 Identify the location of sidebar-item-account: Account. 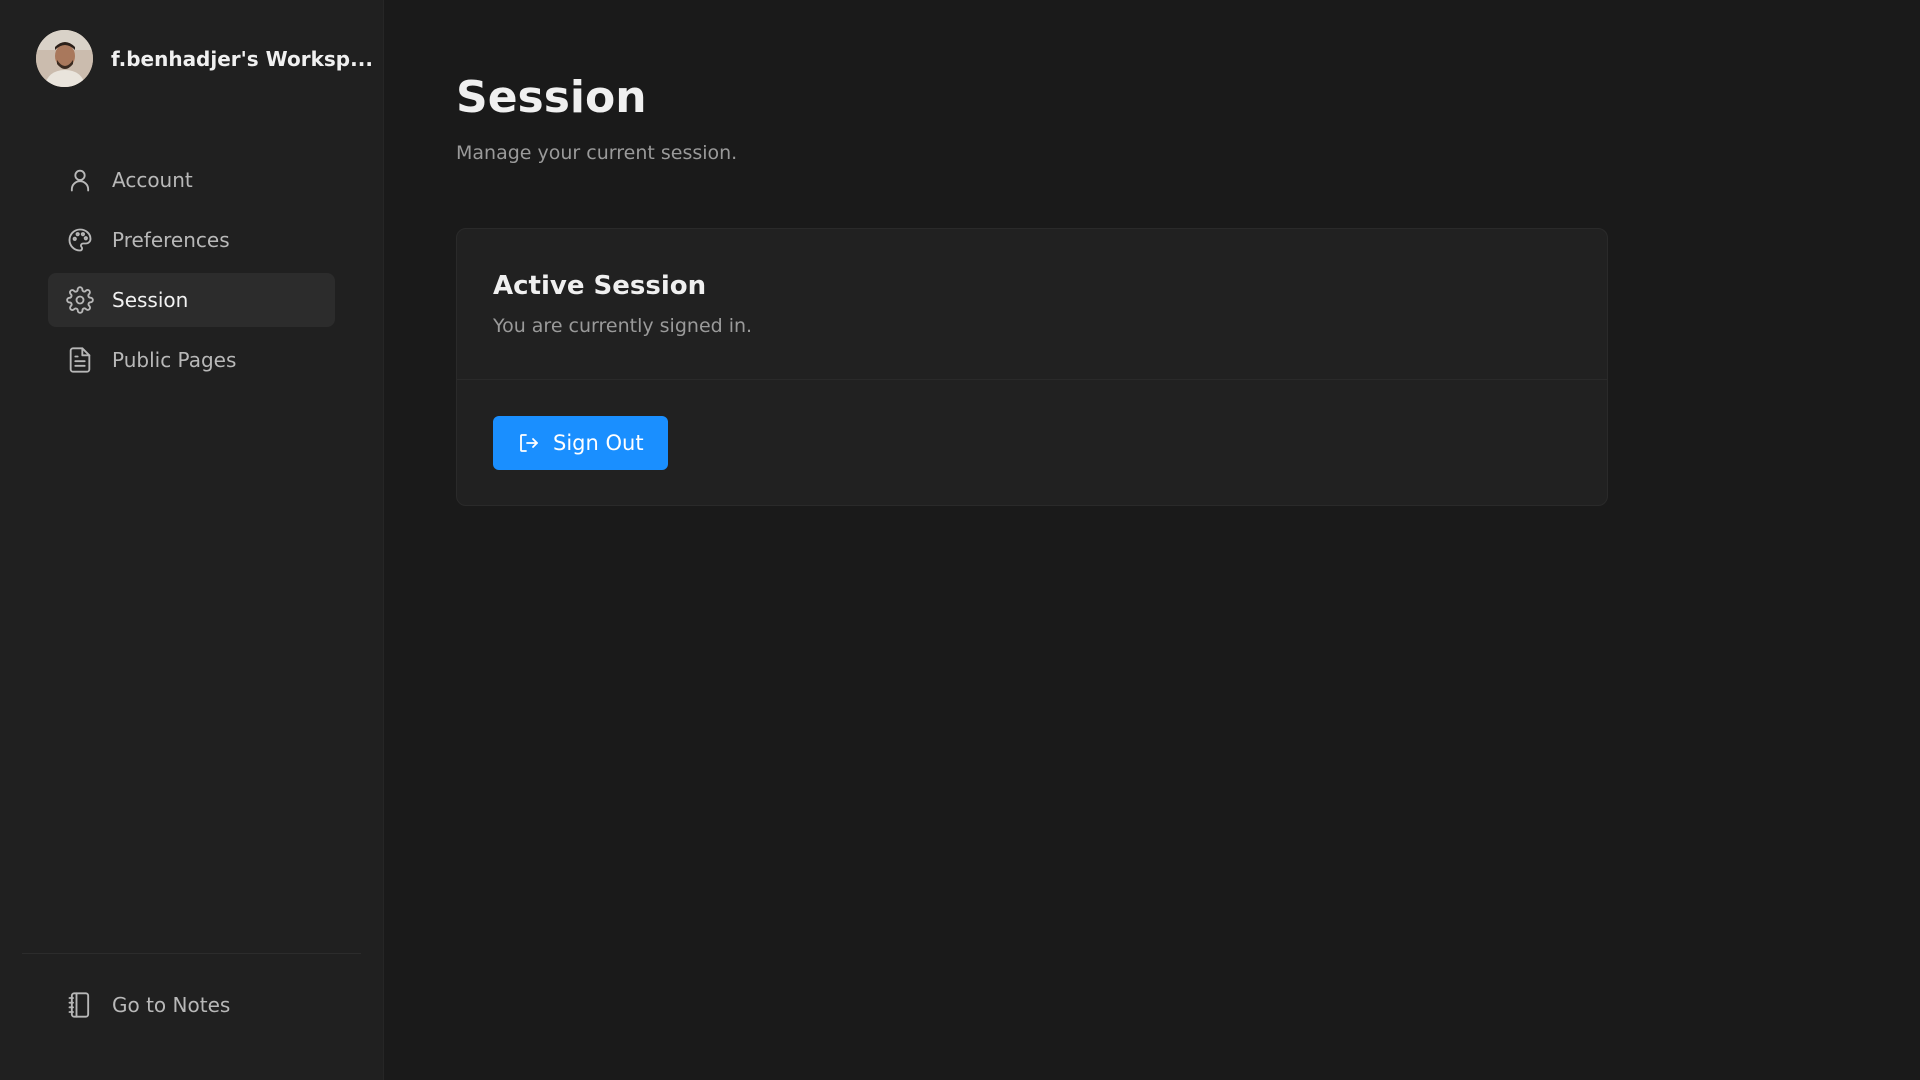
(191, 180).